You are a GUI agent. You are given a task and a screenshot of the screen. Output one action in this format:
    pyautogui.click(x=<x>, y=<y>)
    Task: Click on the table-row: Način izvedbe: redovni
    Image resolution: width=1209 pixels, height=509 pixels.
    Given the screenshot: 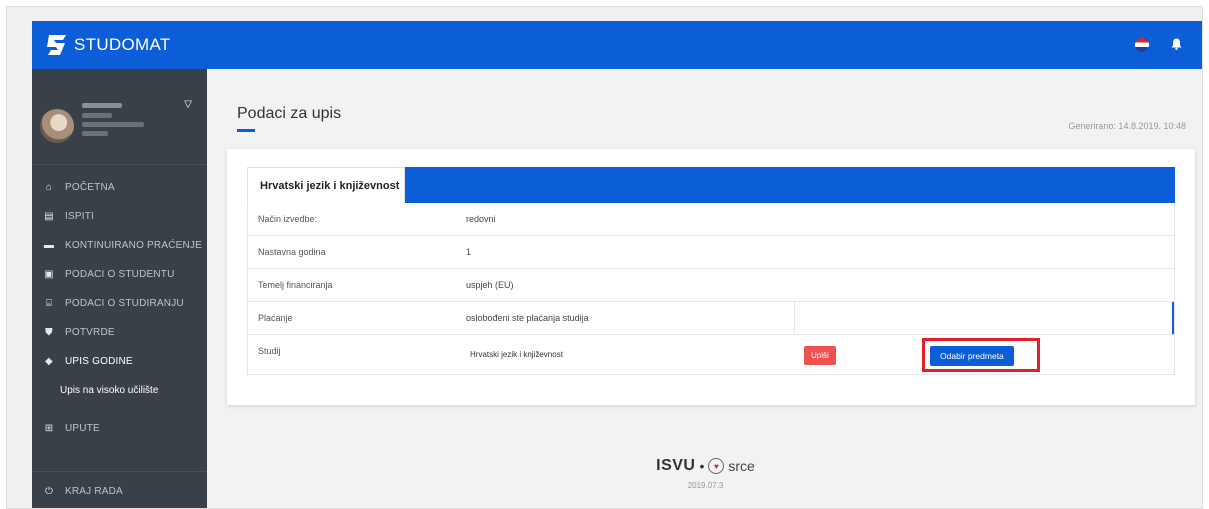 What is the action you would take?
    pyautogui.click(x=711, y=219)
    